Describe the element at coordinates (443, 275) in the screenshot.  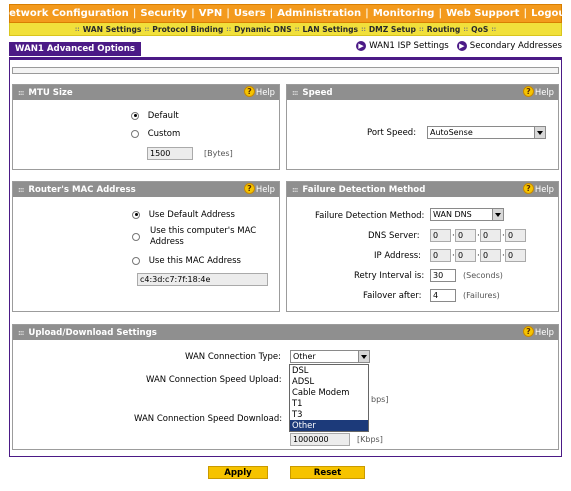
I see `retry-interval-input: 30` at that location.